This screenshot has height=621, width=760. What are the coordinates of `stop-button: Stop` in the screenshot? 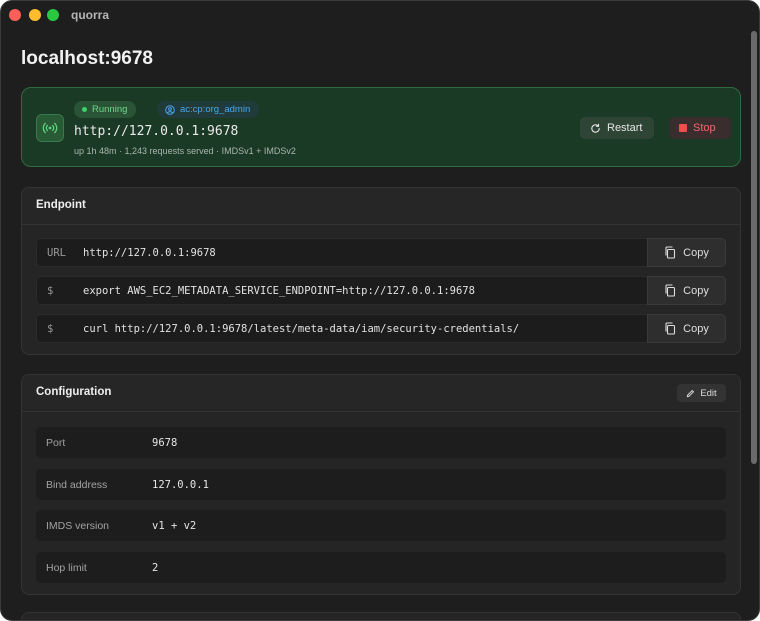 It's located at (700, 128).